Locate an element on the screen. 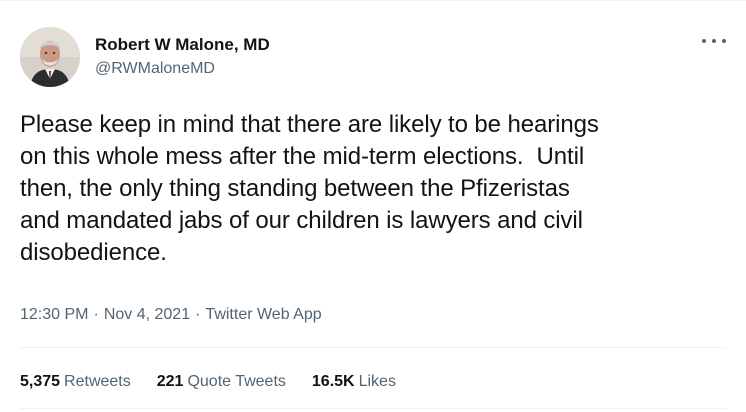 The height and width of the screenshot is (412, 746). stats-divider-top is located at coordinates (373, 347).